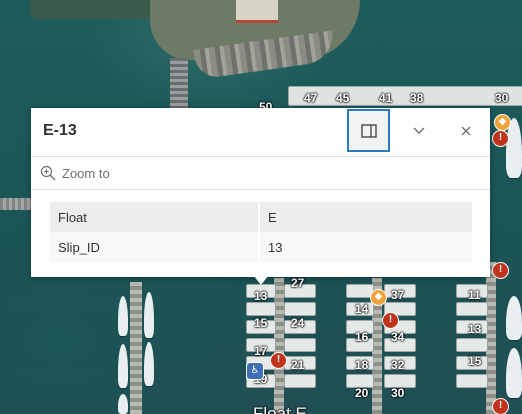 This screenshot has height=414, width=522. I want to click on slip-number: 11, so click(474, 295).